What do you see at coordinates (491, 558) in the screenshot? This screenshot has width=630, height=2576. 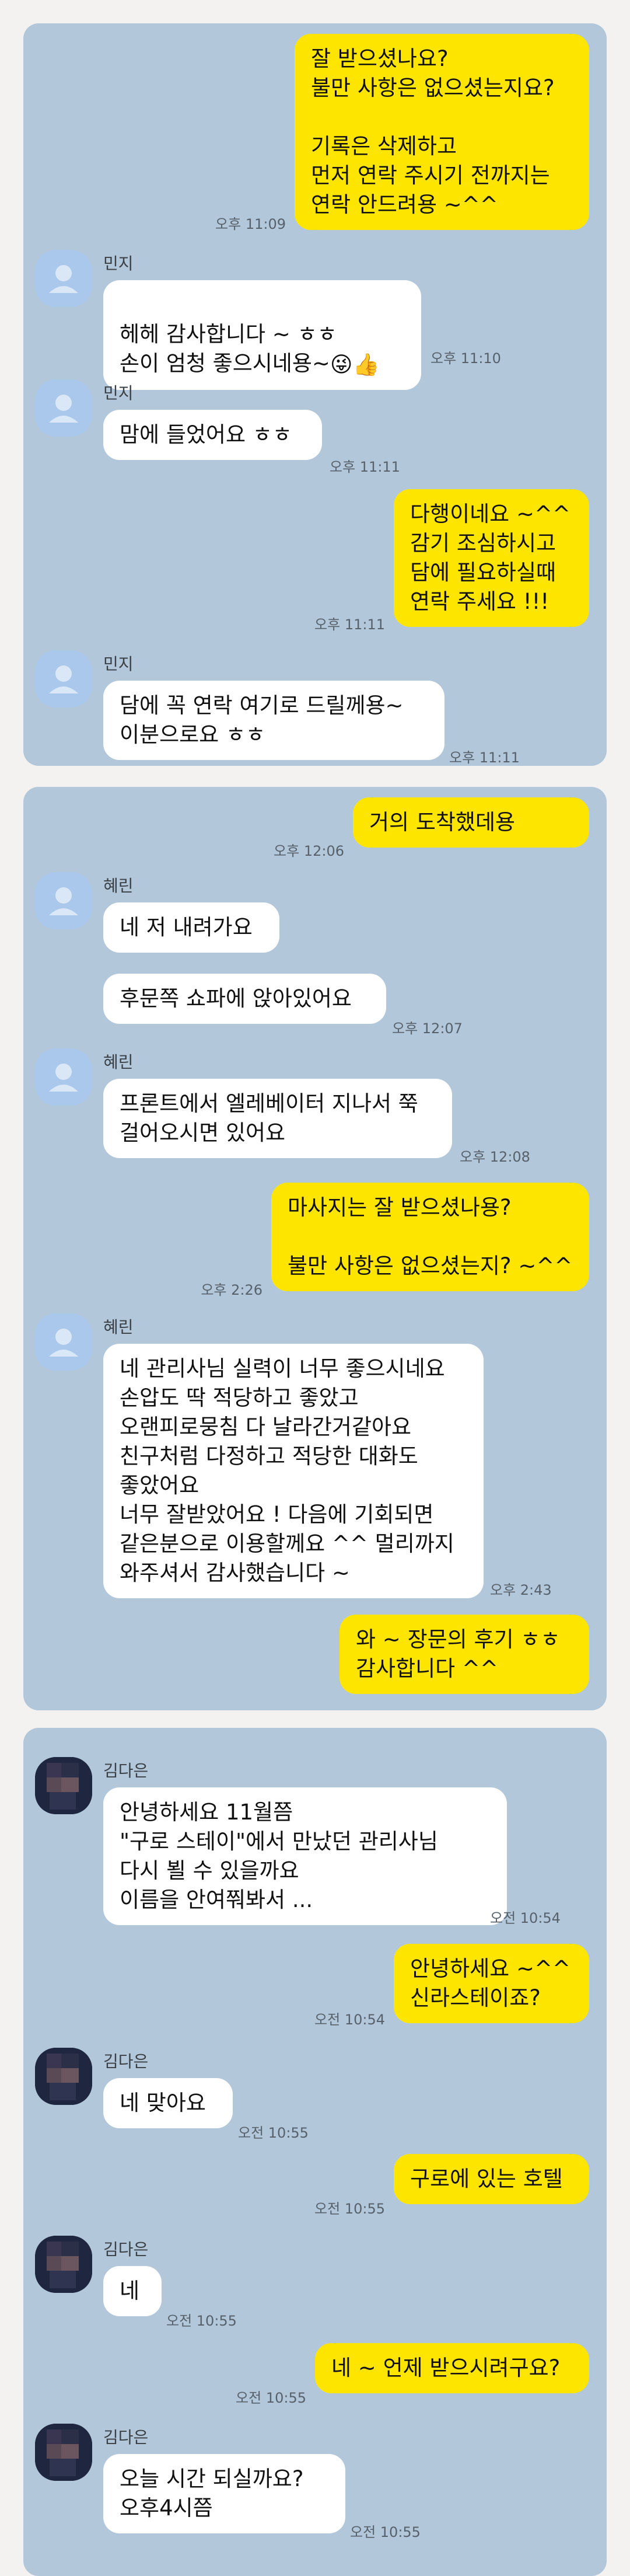 I see `message-bubble-sent: 다행이네요 ~^^ 감기 조심하시고 담에 필요하실때 연락 주세요 !!!` at bounding box center [491, 558].